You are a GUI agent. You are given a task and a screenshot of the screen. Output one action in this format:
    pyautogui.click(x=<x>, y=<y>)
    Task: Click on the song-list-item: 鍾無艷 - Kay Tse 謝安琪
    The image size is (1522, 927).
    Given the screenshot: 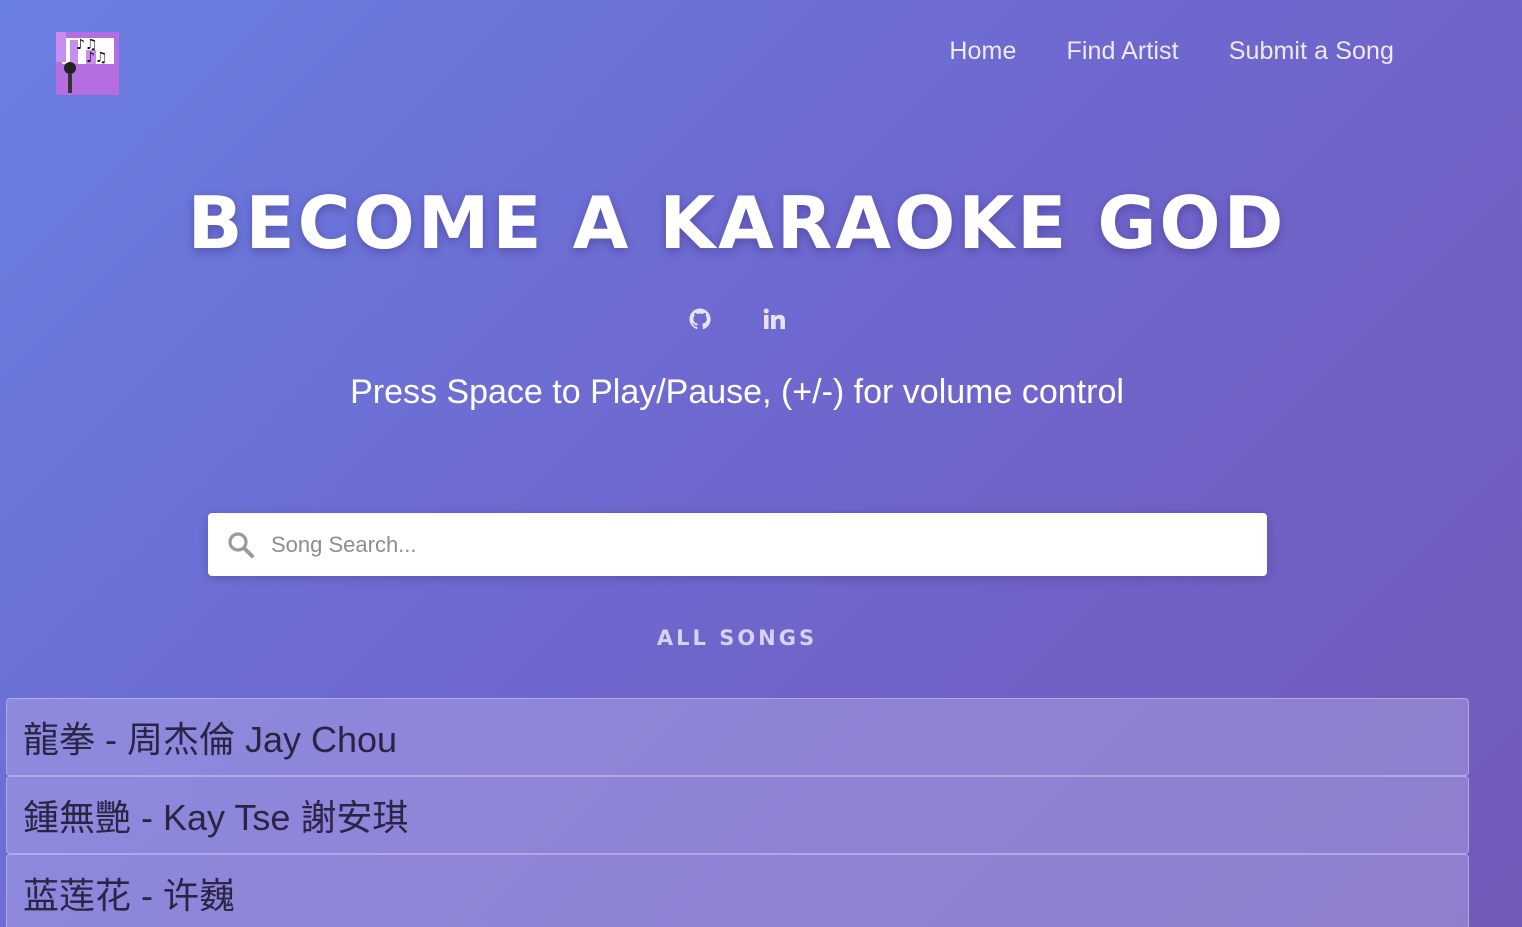 What is the action you would take?
    pyautogui.click(x=737, y=815)
    